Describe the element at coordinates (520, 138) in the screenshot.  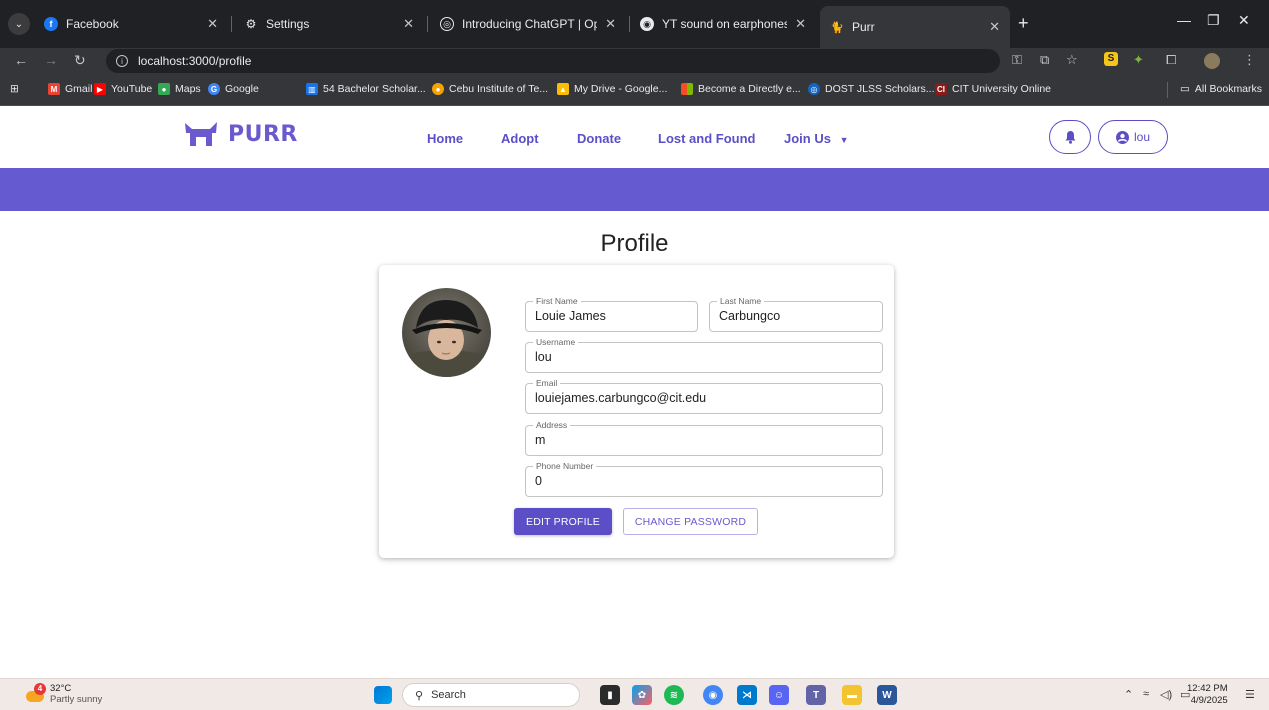
I see `nav-adopt: Adopt` at that location.